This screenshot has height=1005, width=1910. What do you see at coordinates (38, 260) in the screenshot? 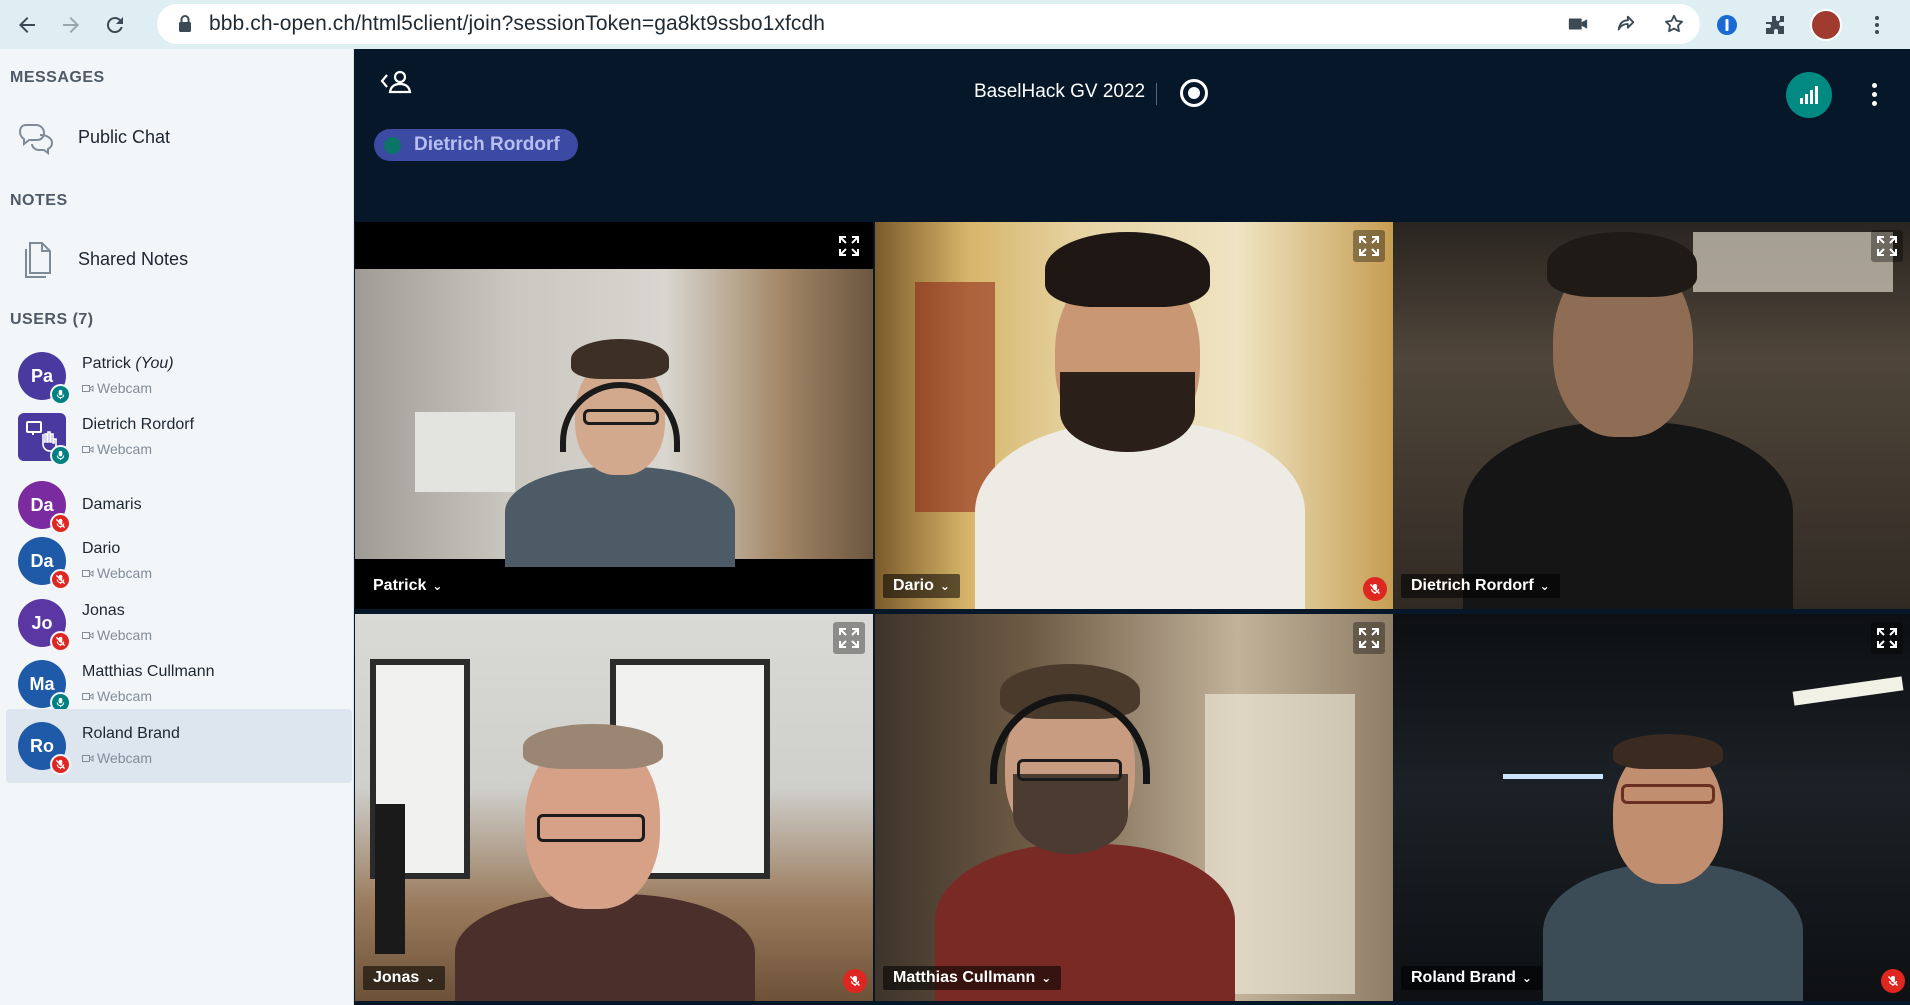
I see `notes-icon` at bounding box center [38, 260].